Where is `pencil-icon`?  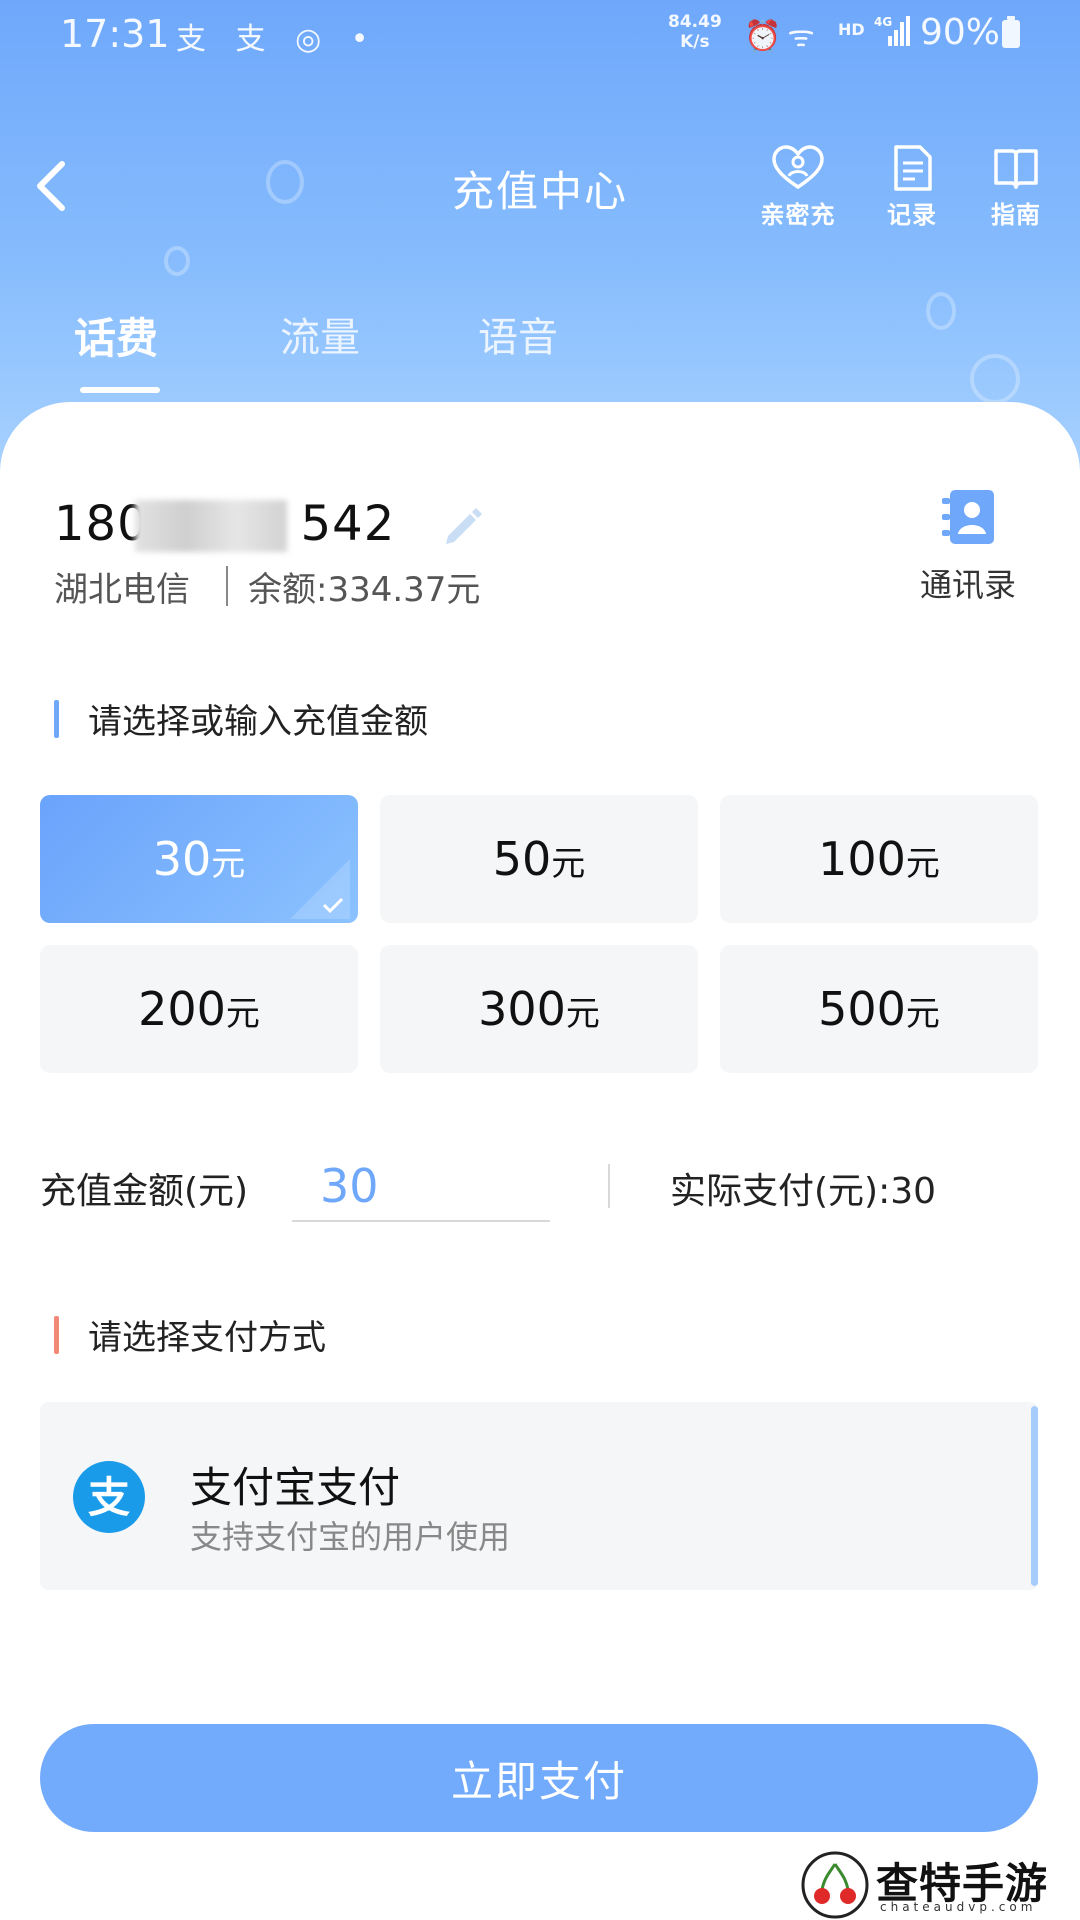 pencil-icon is located at coordinates (464, 526).